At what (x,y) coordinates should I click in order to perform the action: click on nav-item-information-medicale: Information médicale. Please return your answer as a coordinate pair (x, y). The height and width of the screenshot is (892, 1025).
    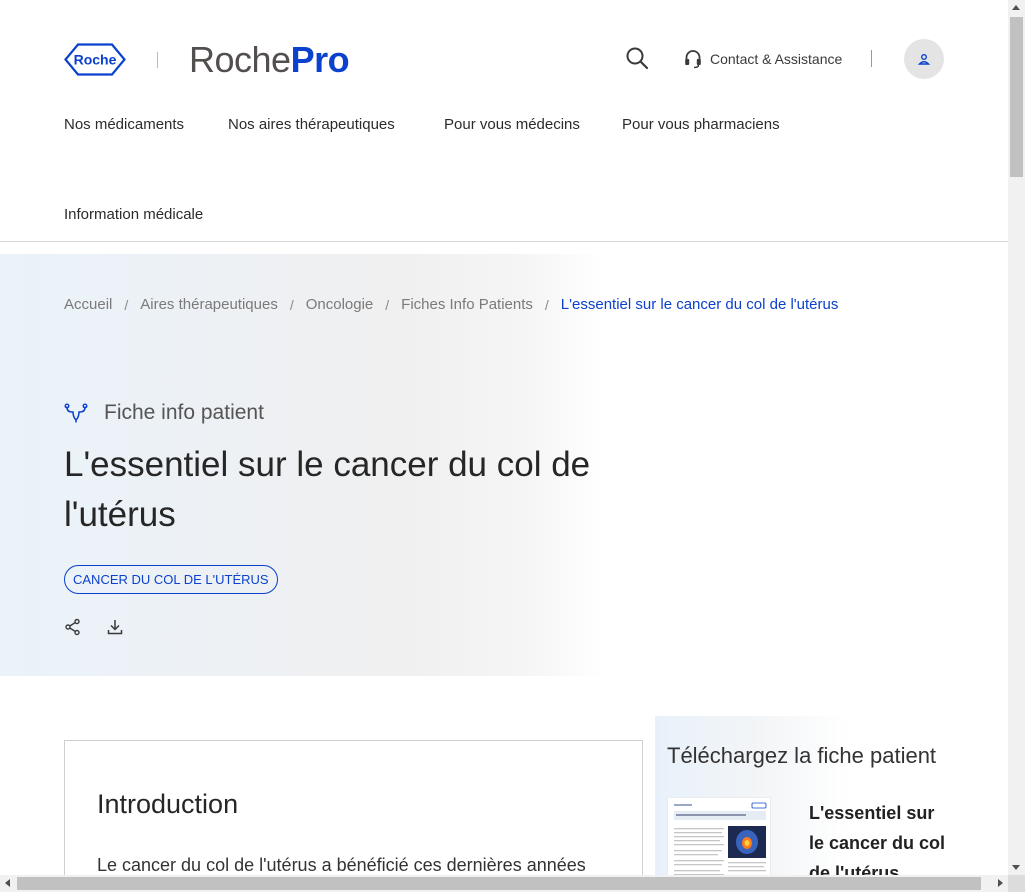
    Looking at the image, I should click on (133, 214).